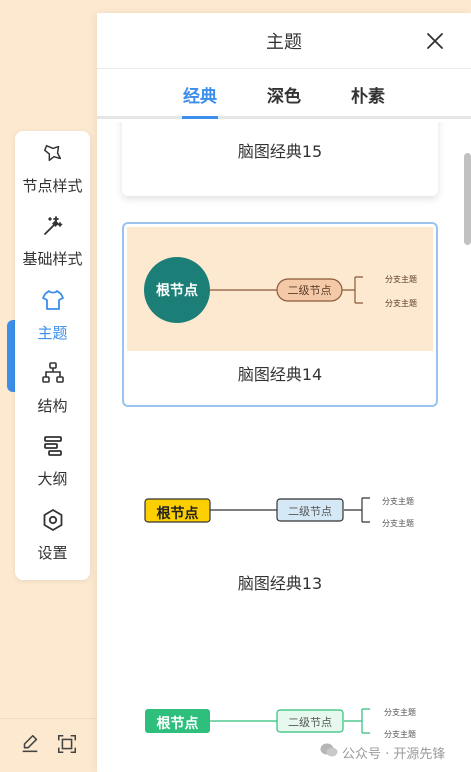 The image size is (471, 772). I want to click on panel-header: 主题, so click(284, 41).